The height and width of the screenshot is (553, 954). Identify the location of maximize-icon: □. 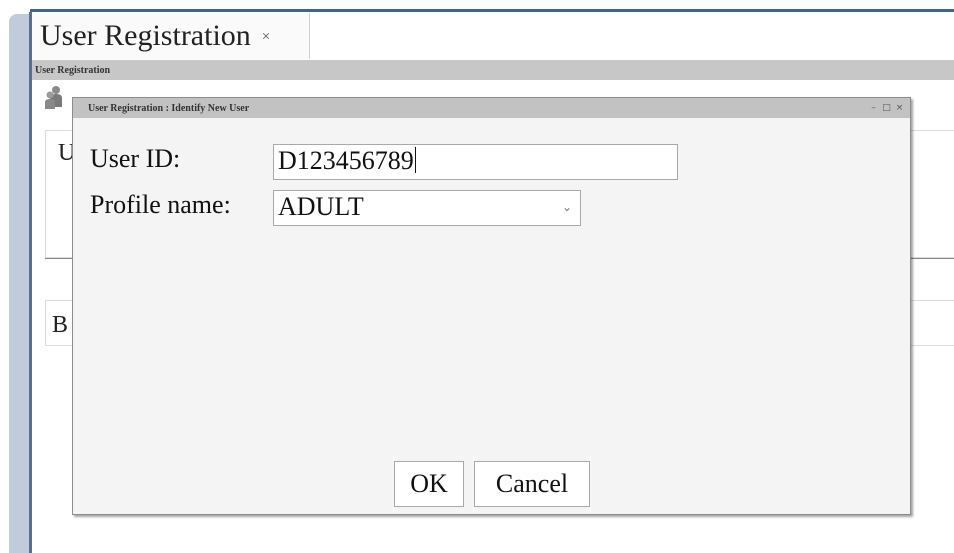
(886, 108).